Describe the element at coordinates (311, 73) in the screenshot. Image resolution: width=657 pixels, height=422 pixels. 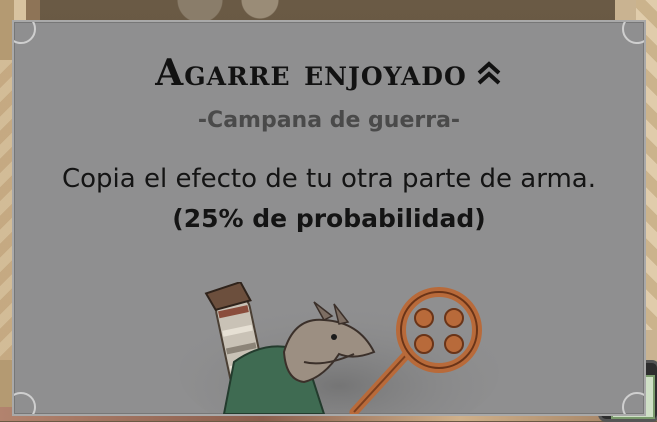
I see `tooltip-title: Agarre enjoyado` at that location.